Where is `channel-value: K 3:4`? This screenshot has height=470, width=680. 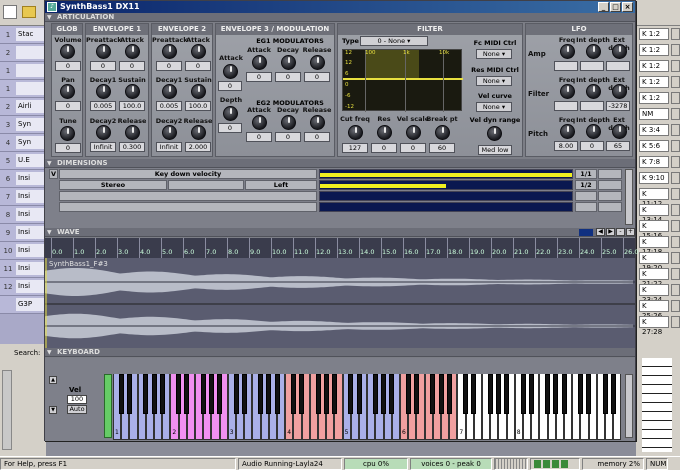 channel-value: K 3:4 is located at coordinates (654, 130).